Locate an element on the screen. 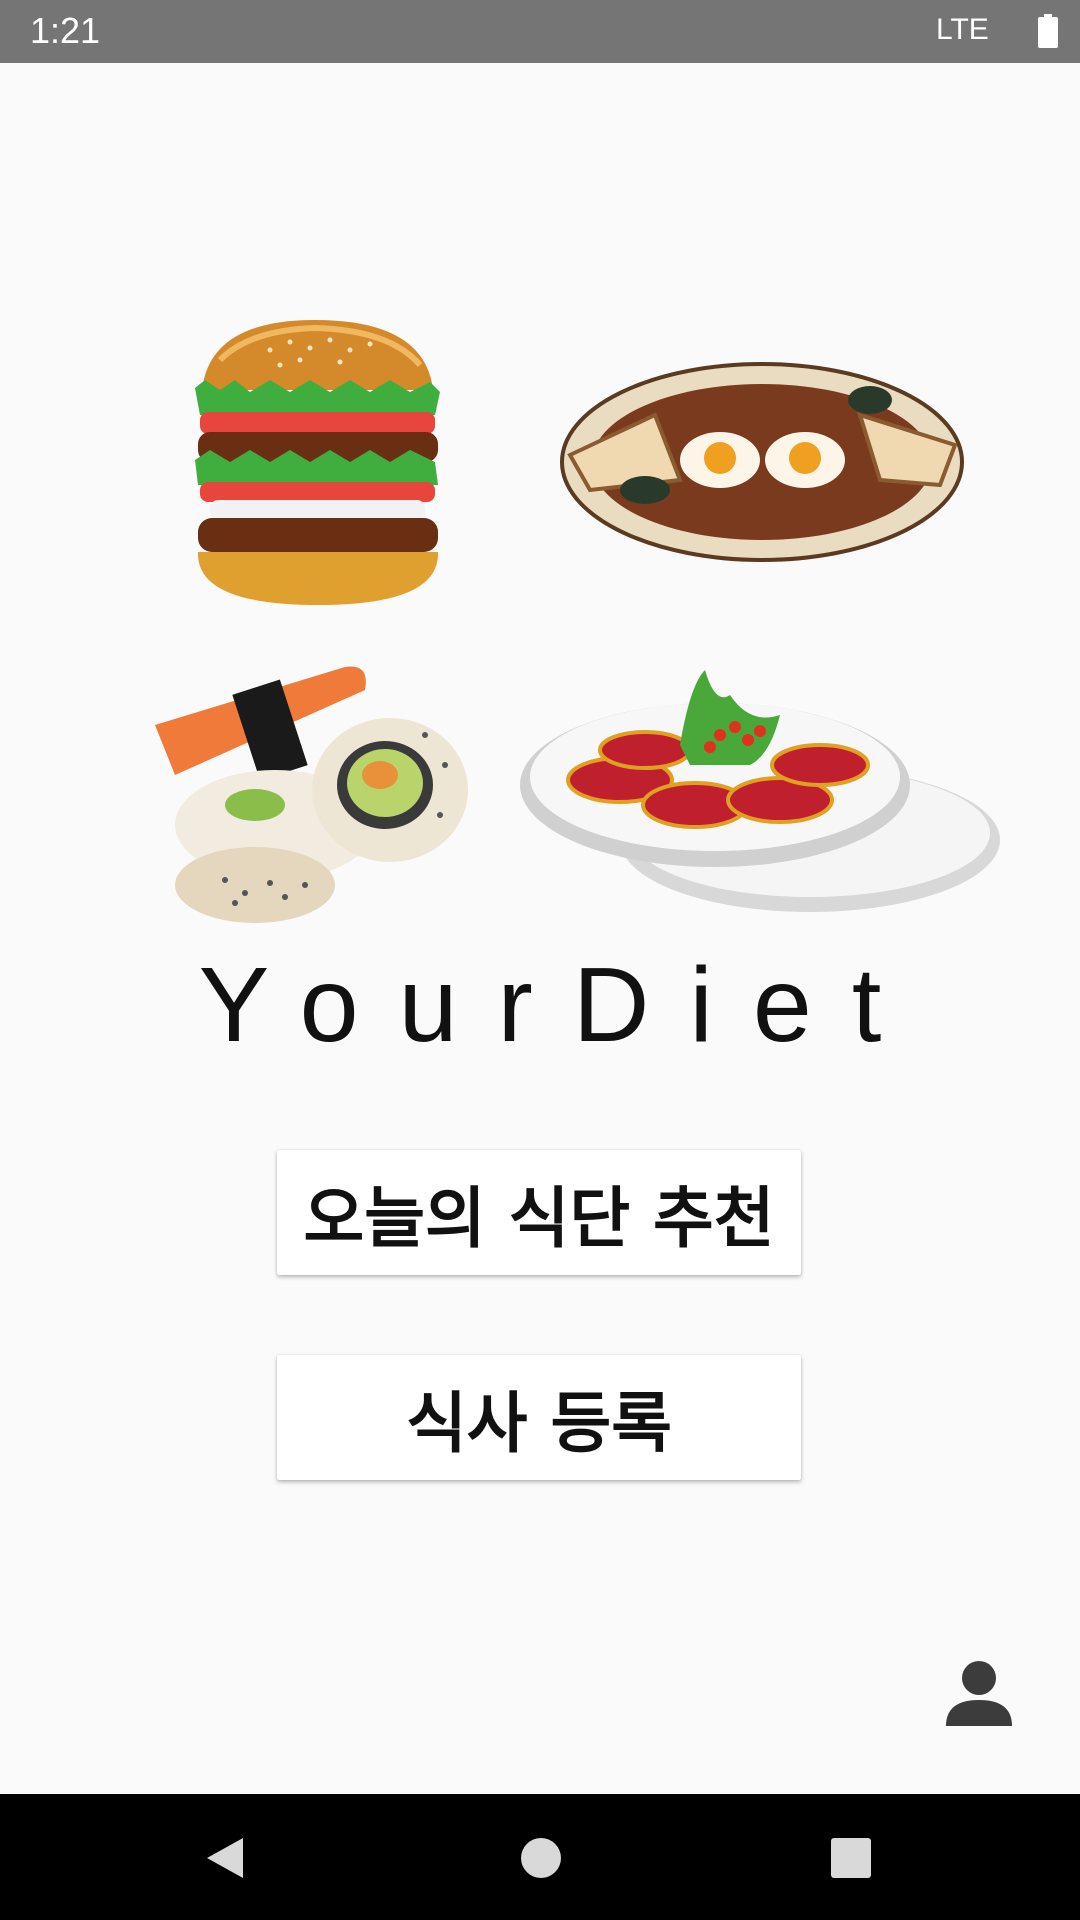  sushi-image is located at coordinates (311, 794).